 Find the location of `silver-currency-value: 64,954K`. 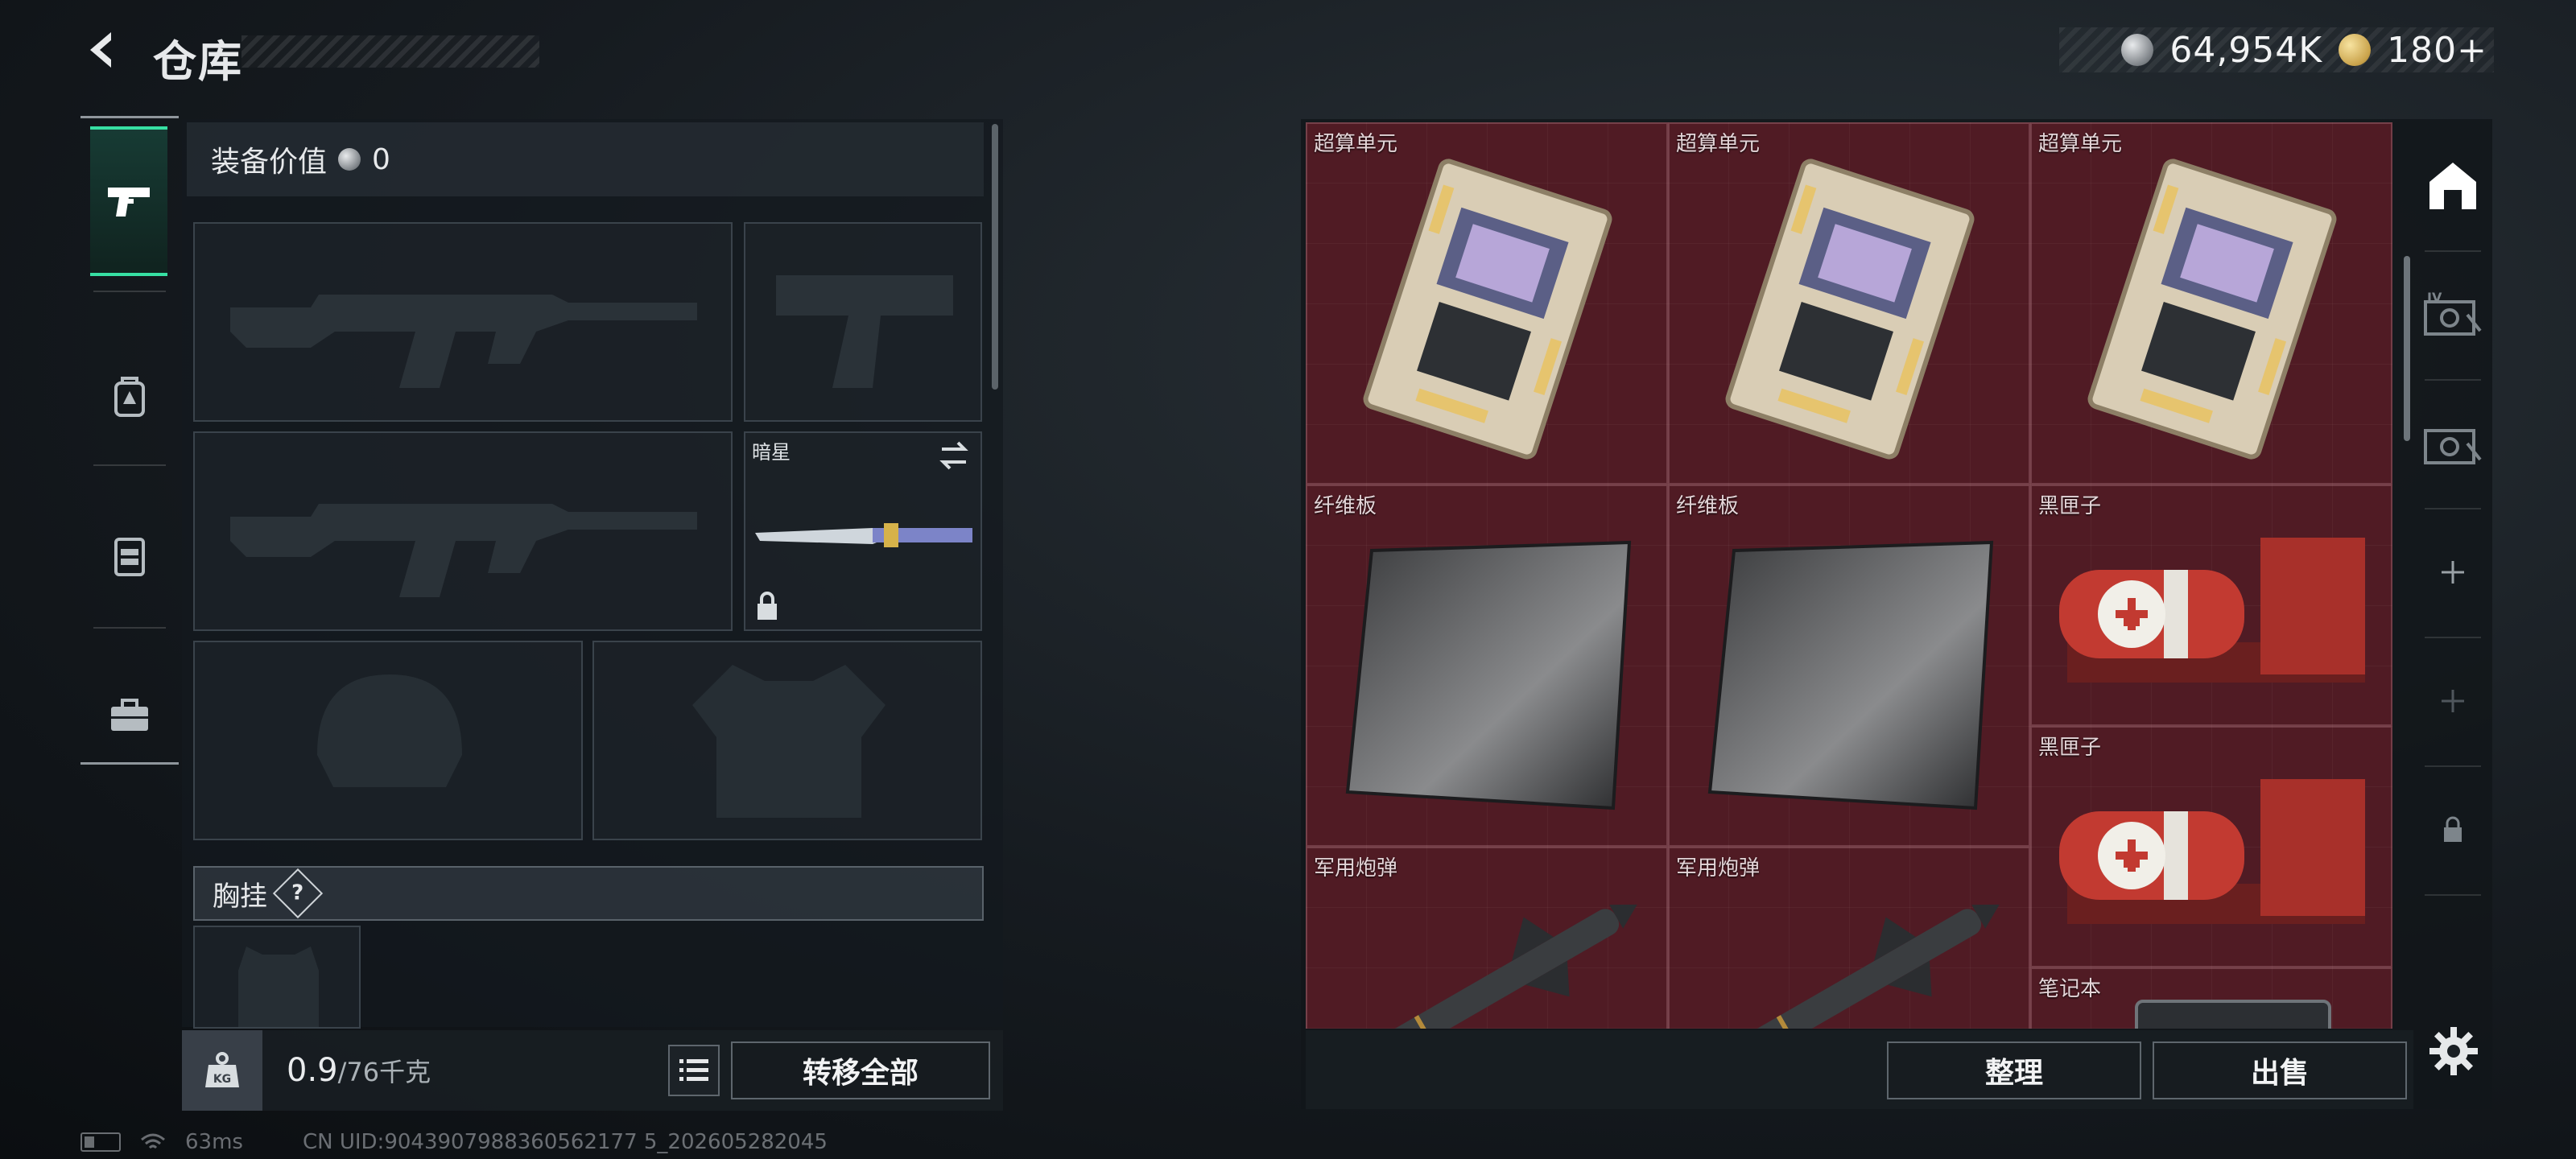

silver-currency-value: 64,954K is located at coordinates (2246, 50).